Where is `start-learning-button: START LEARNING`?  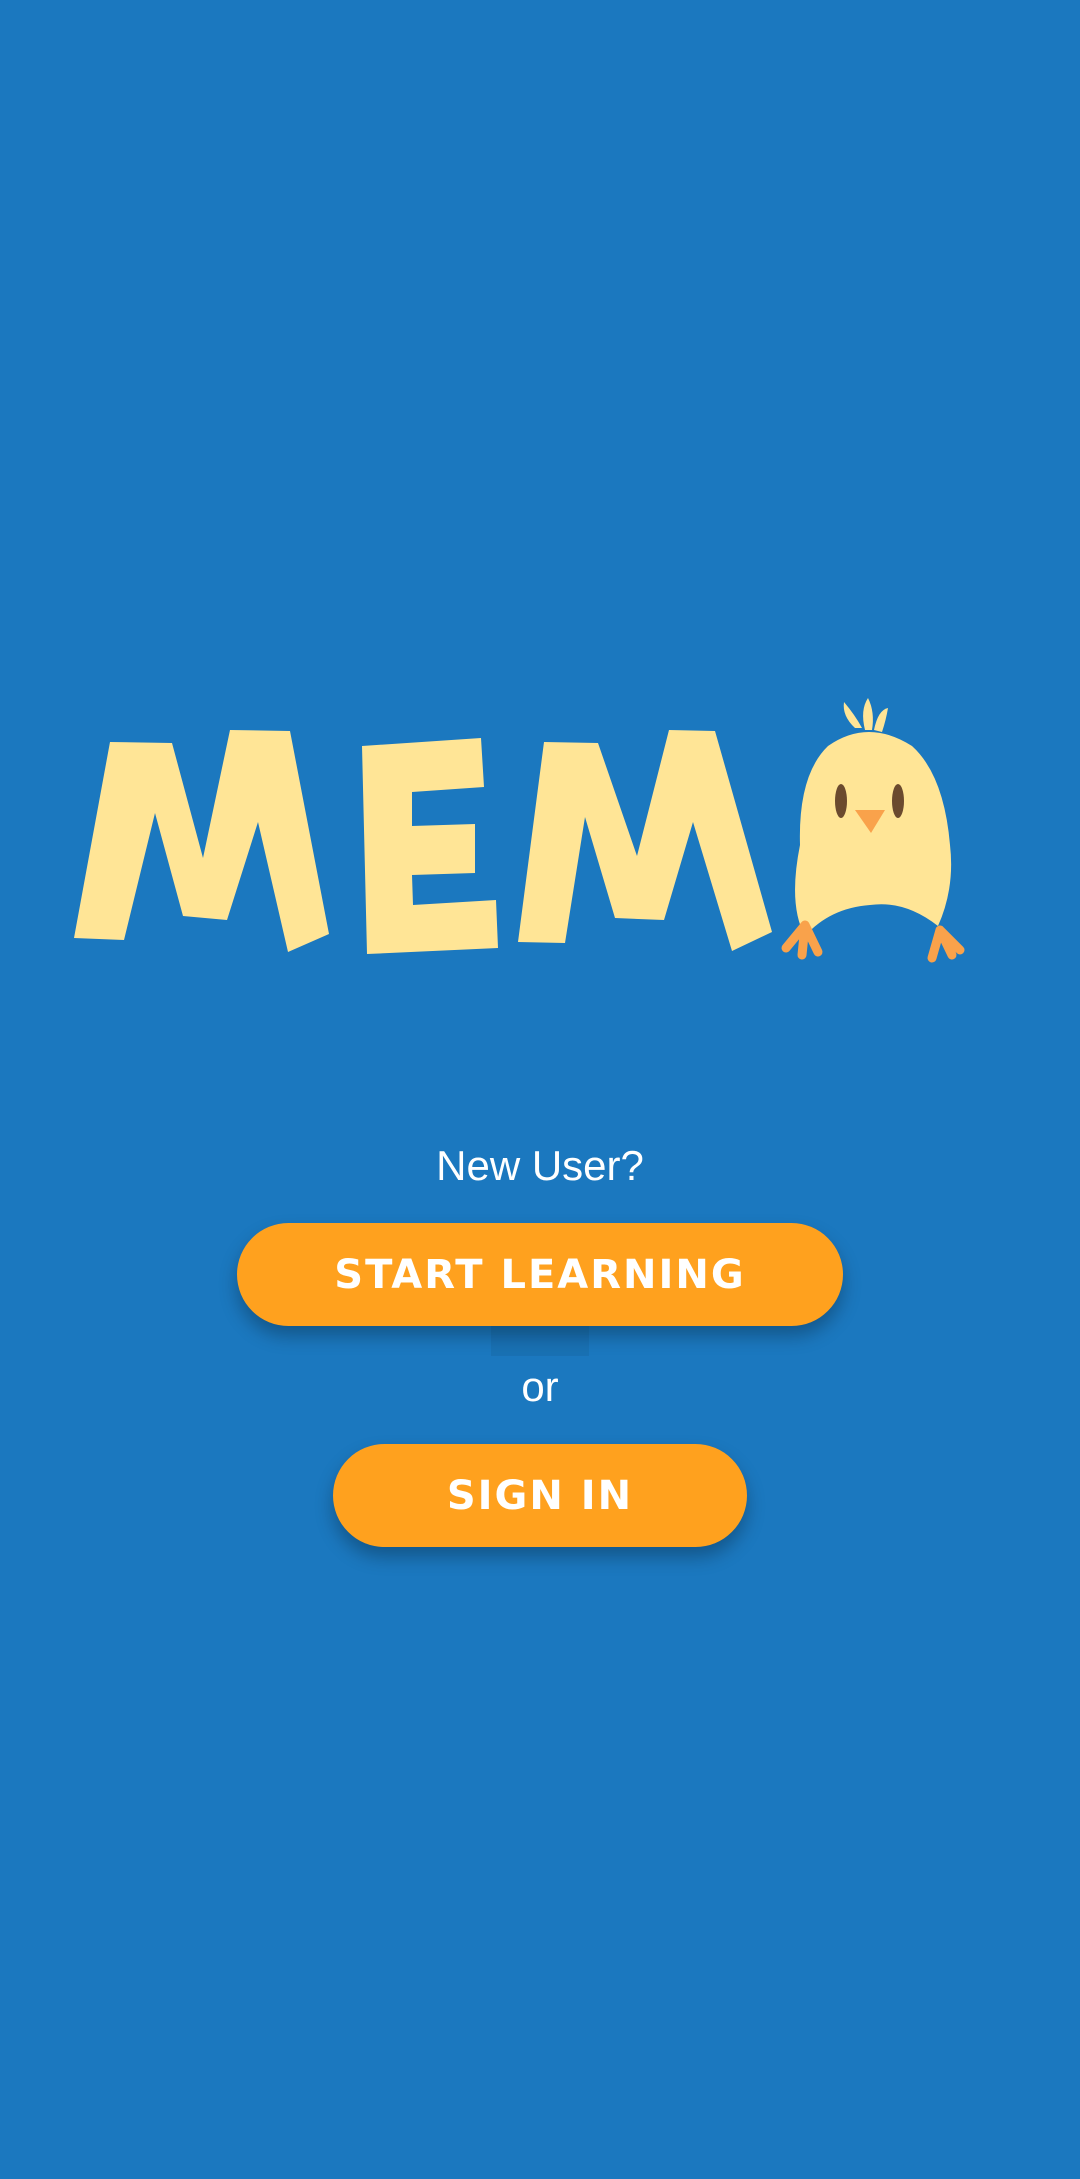
start-learning-button: START LEARNING is located at coordinates (540, 1274).